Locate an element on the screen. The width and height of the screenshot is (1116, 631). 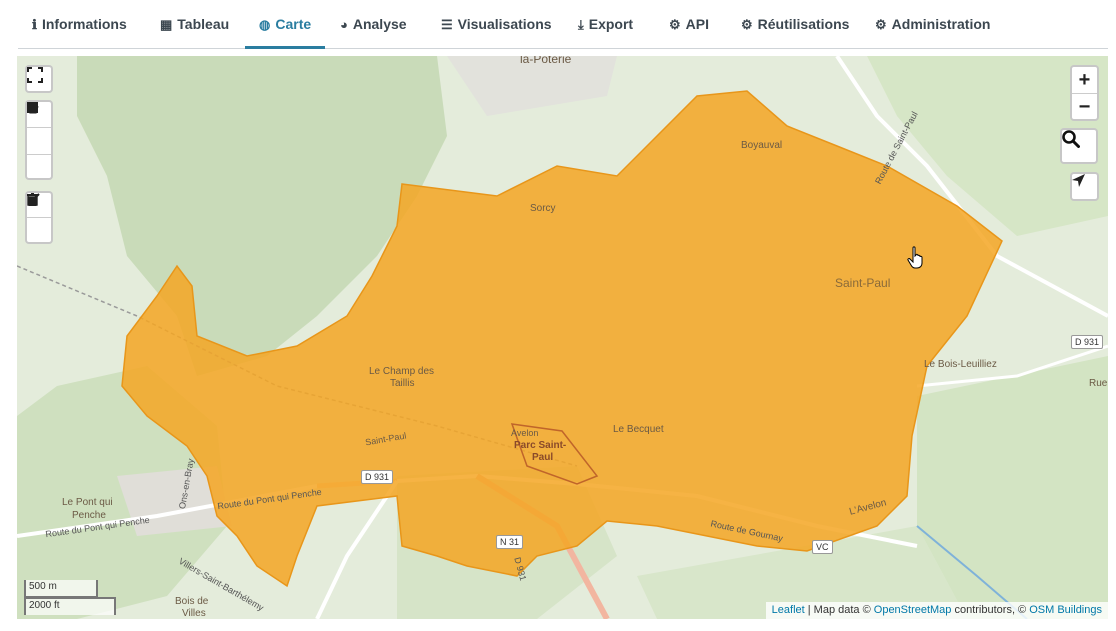
road-shield: N 31 is located at coordinates (510, 542).